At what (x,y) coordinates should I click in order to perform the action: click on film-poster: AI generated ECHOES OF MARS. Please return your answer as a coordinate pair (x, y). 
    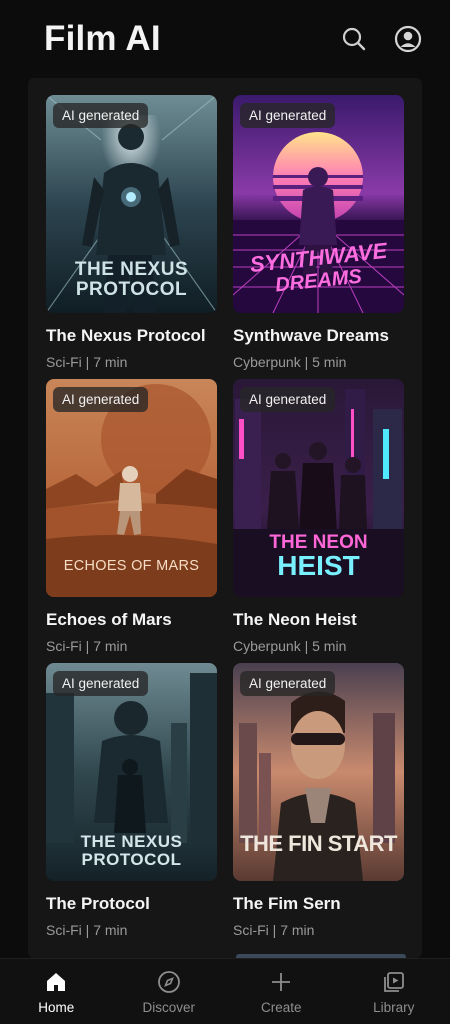
    Looking at the image, I should click on (131, 488).